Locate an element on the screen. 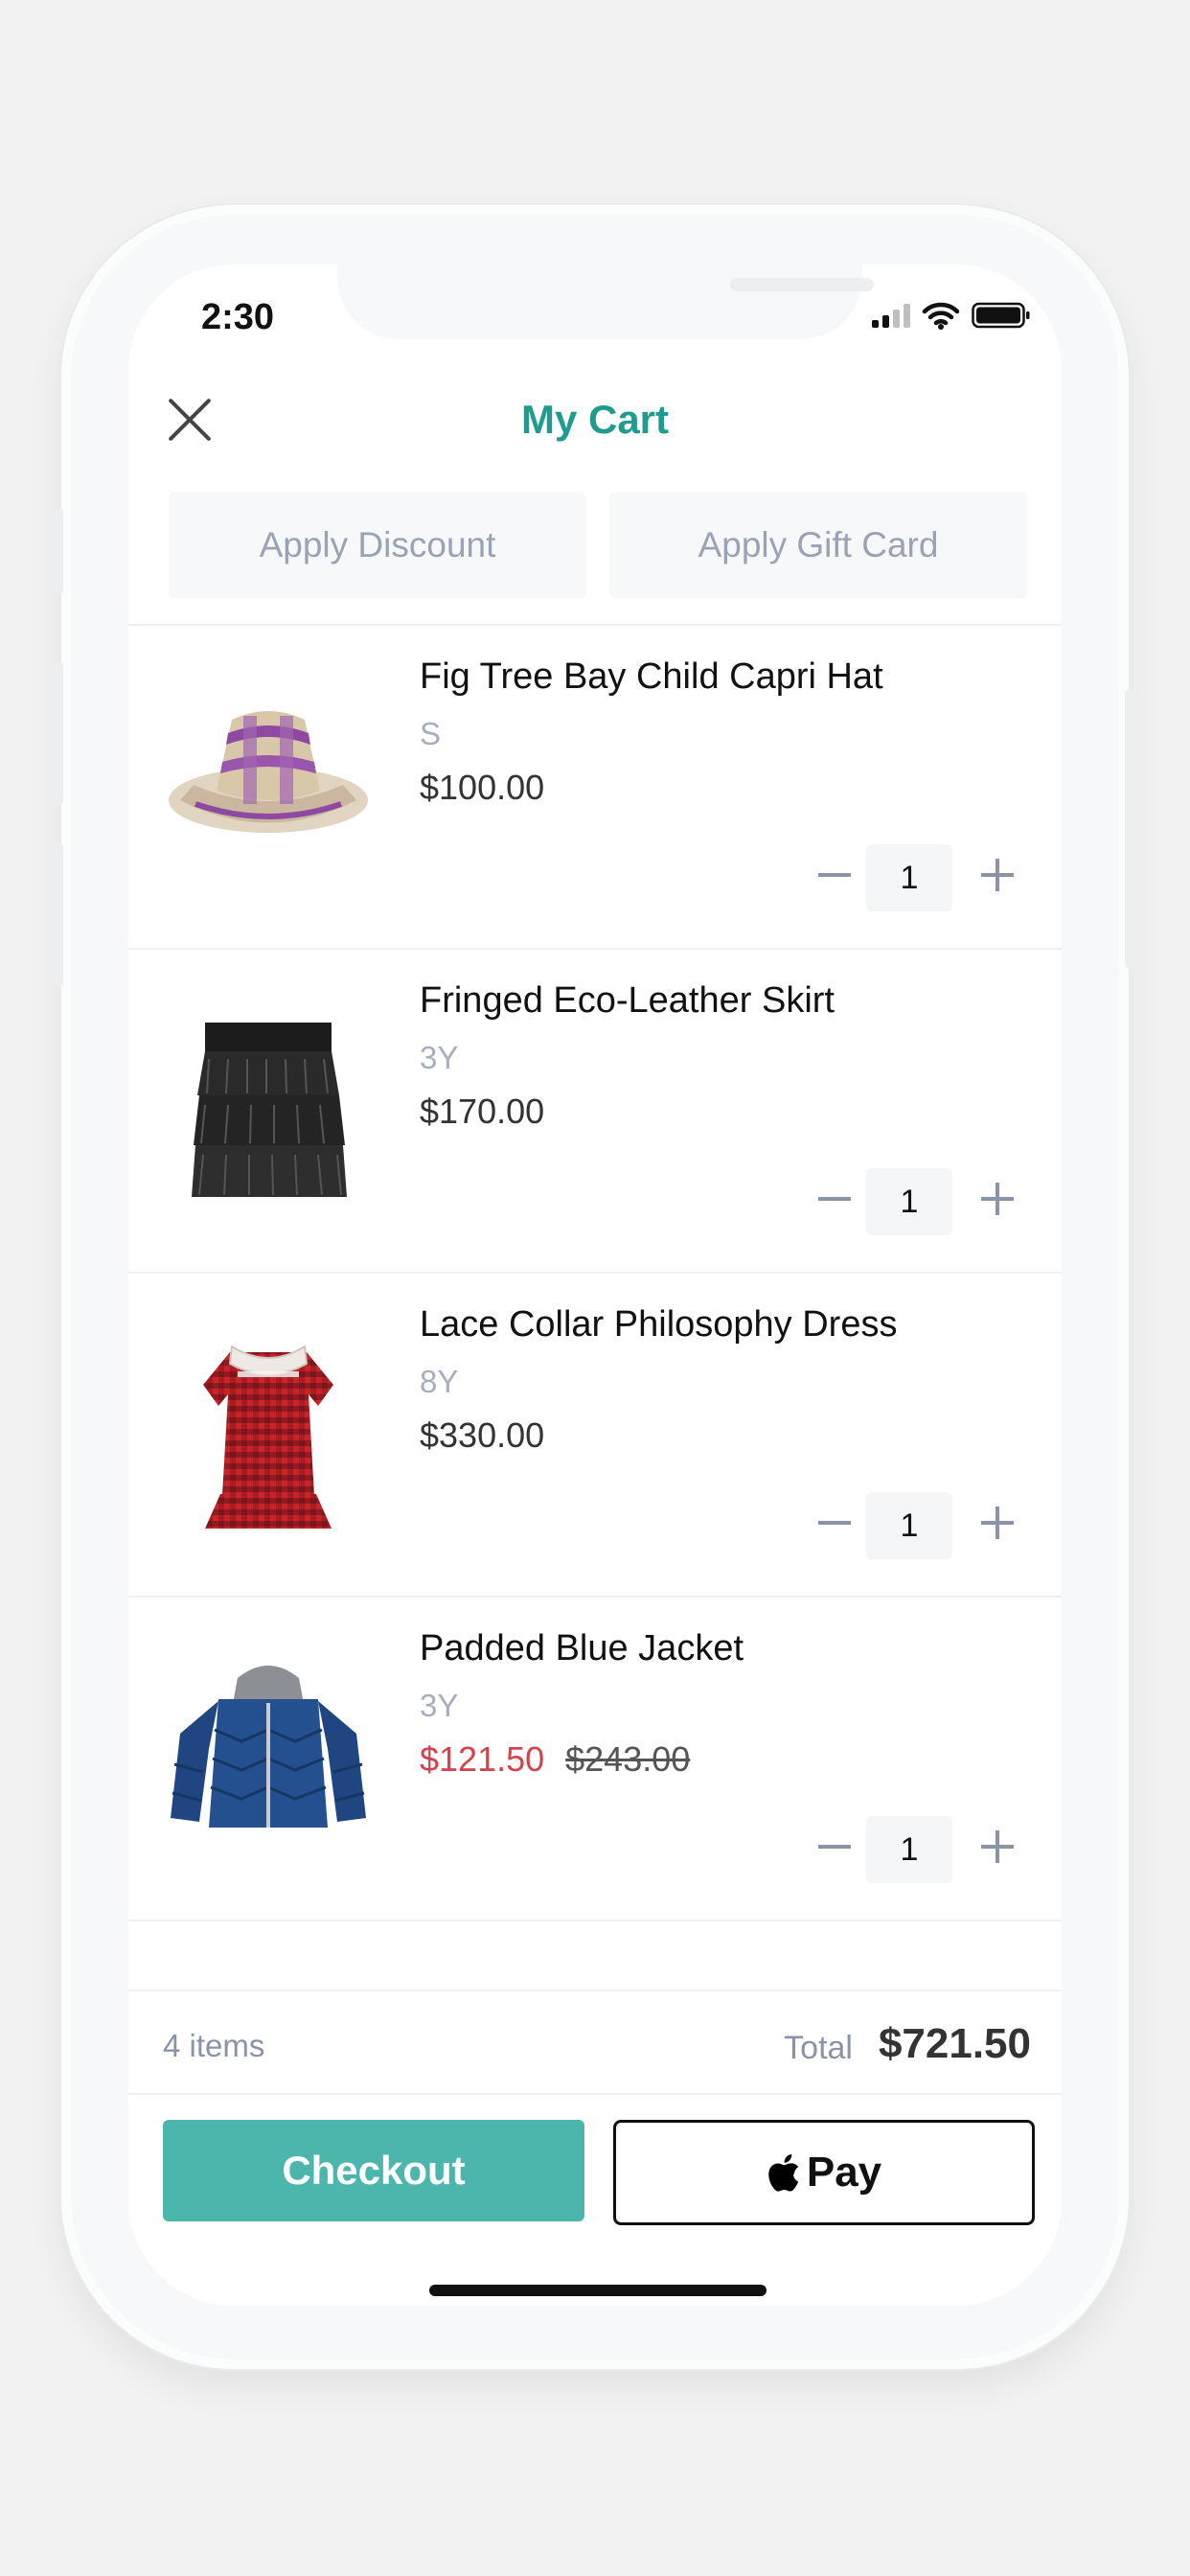 The width and height of the screenshot is (1190, 2576). cart-item: Fig Tree Bay Child Capri Hat S $100.00 1 is located at coordinates (595, 786).